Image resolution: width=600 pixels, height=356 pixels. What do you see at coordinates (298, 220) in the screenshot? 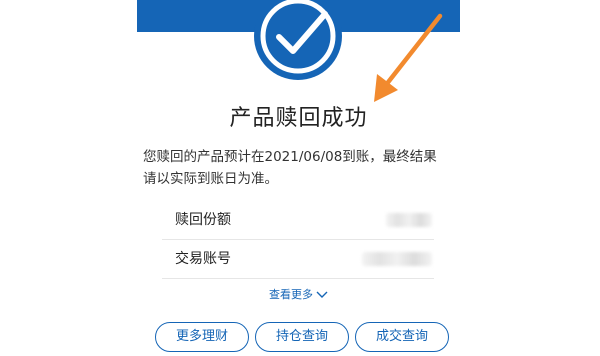
I see `detail-row-redeem-shares: 赎回份额` at bounding box center [298, 220].